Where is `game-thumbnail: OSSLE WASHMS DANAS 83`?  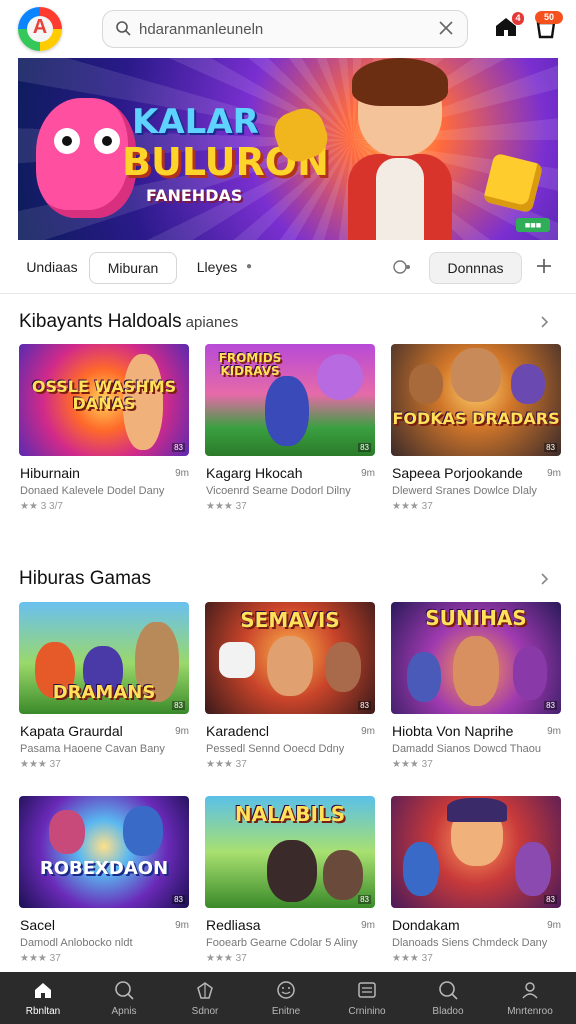
game-thumbnail: OSSLE WASHMS DANAS 83 is located at coordinates (104, 400).